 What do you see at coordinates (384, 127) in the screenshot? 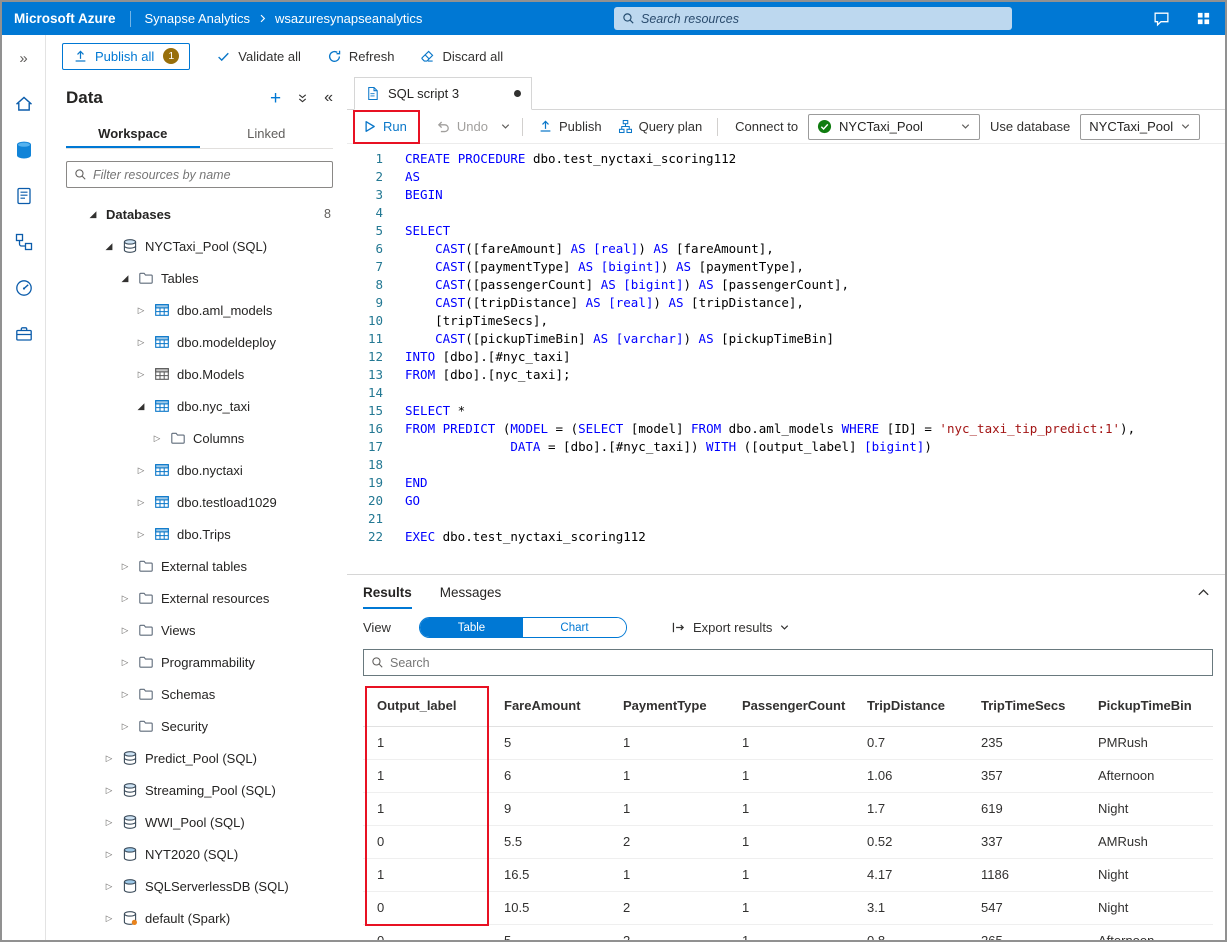
I see `run-button: Run` at bounding box center [384, 127].